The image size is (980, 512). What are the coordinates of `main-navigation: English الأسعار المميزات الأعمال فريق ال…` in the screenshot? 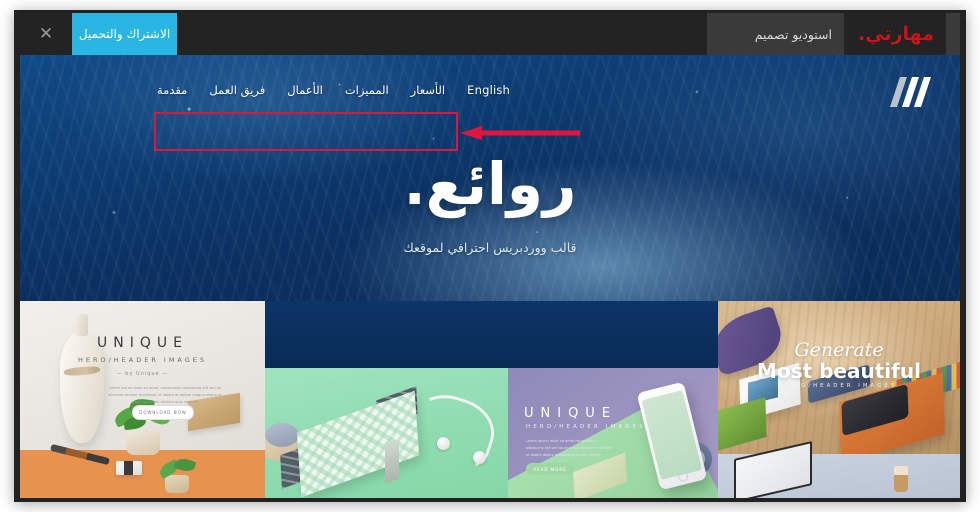 It's located at (333, 90).